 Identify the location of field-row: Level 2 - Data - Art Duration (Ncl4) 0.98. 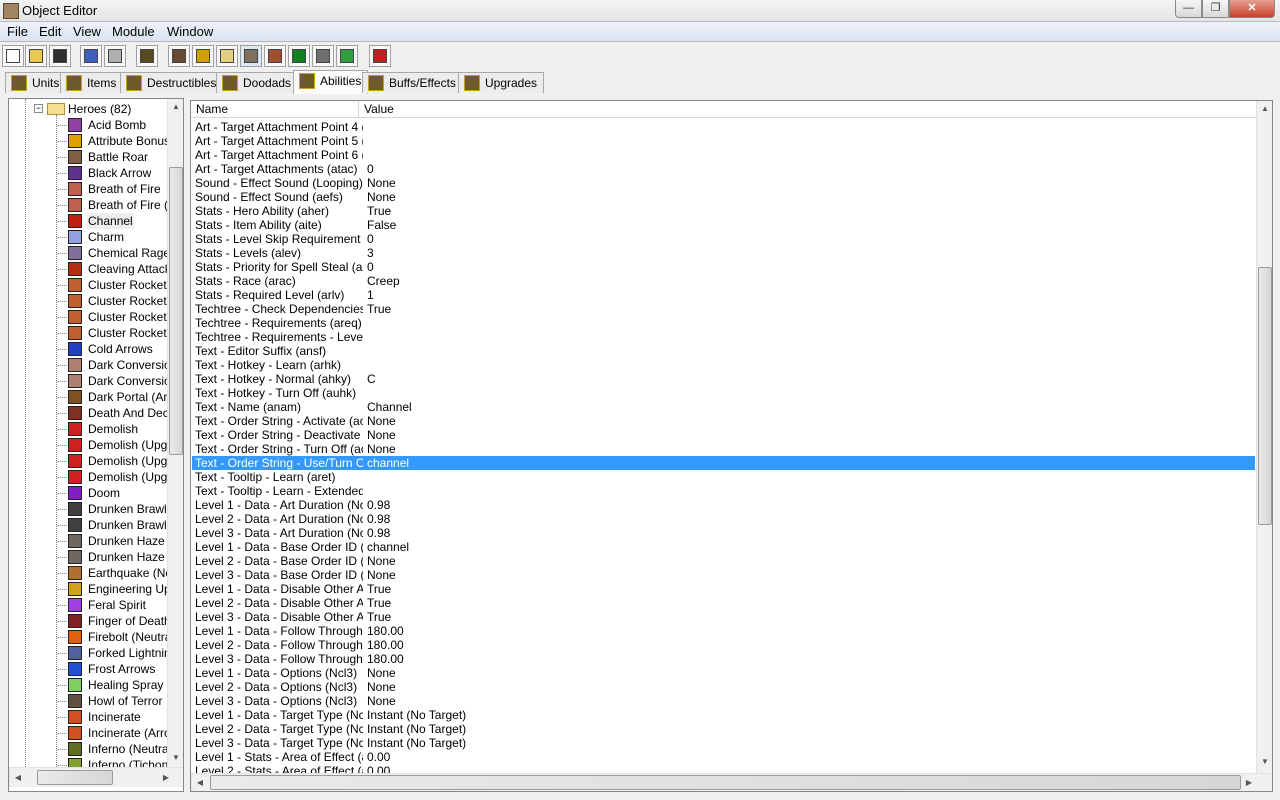
(723, 519).